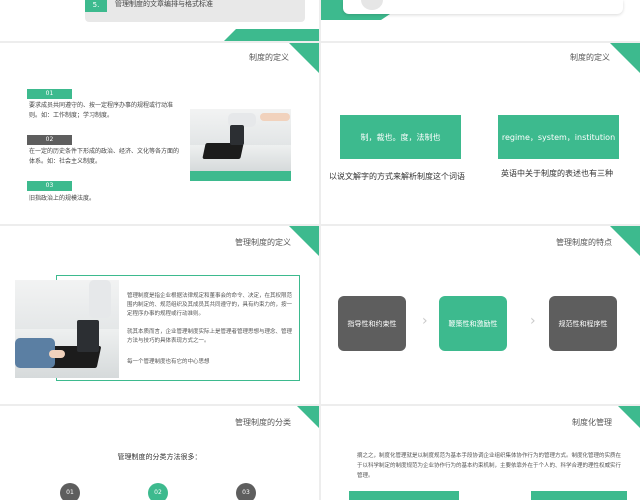  Describe the element at coordinates (240, 176) in the screenshot. I see `photo-accent-bar` at that location.